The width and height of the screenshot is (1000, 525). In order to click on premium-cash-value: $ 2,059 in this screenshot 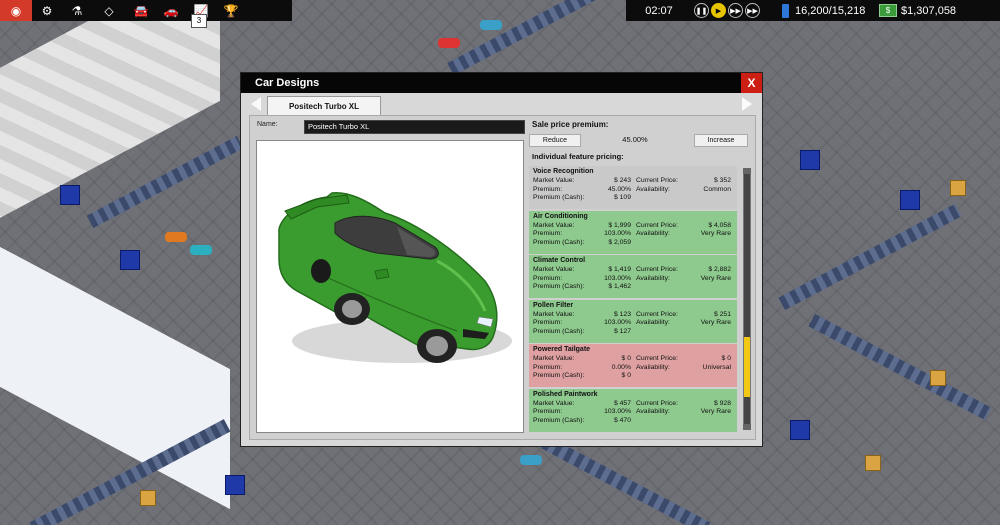, I will do `click(619, 242)`.